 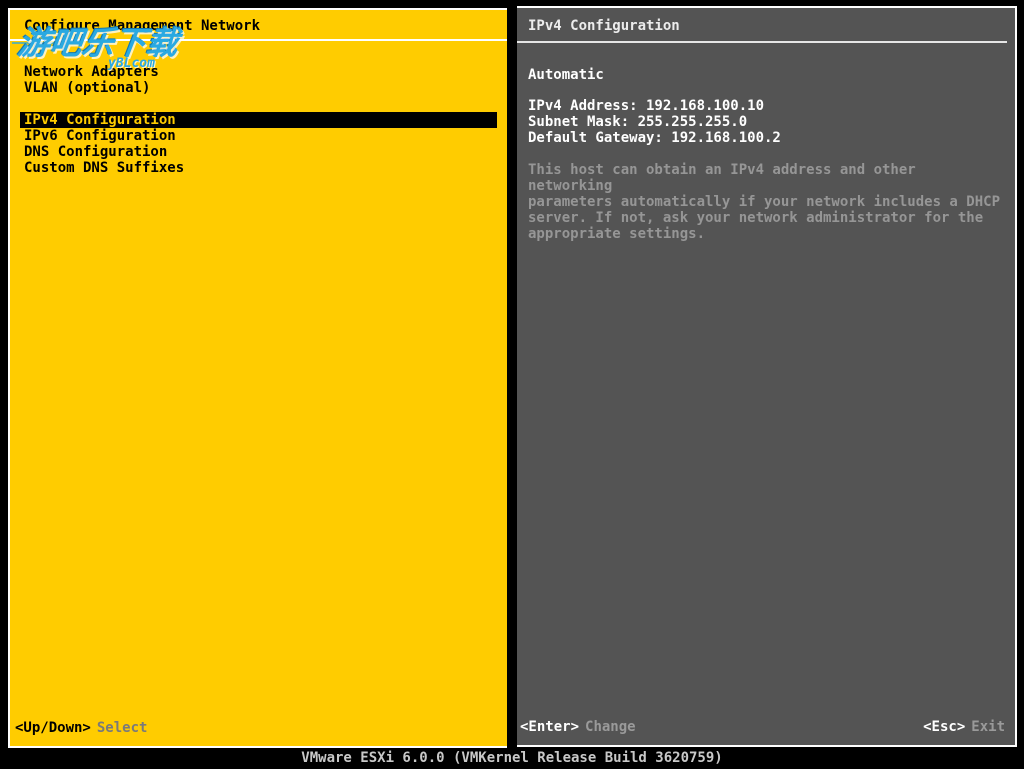 What do you see at coordinates (259, 168) in the screenshot?
I see `menu-item-custom-dns-suffixes: Custom DNS Suffixes` at bounding box center [259, 168].